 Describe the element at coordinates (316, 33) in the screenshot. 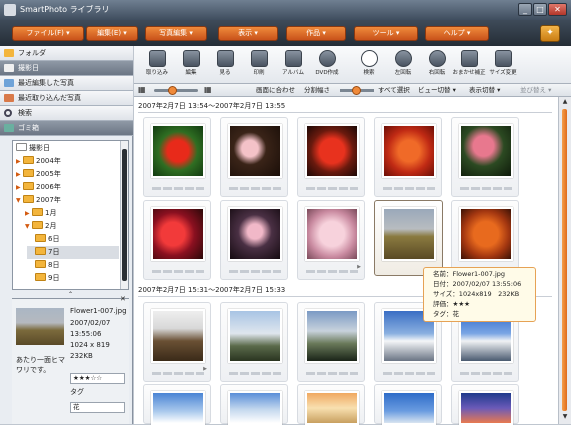

I see `menu-works: 作品 ▾` at that location.